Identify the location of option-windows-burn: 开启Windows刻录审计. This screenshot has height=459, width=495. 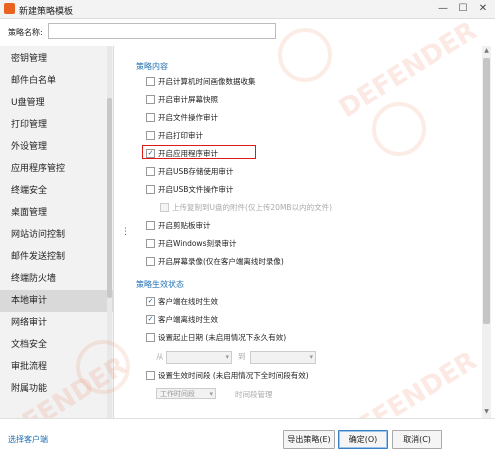
(191, 244).